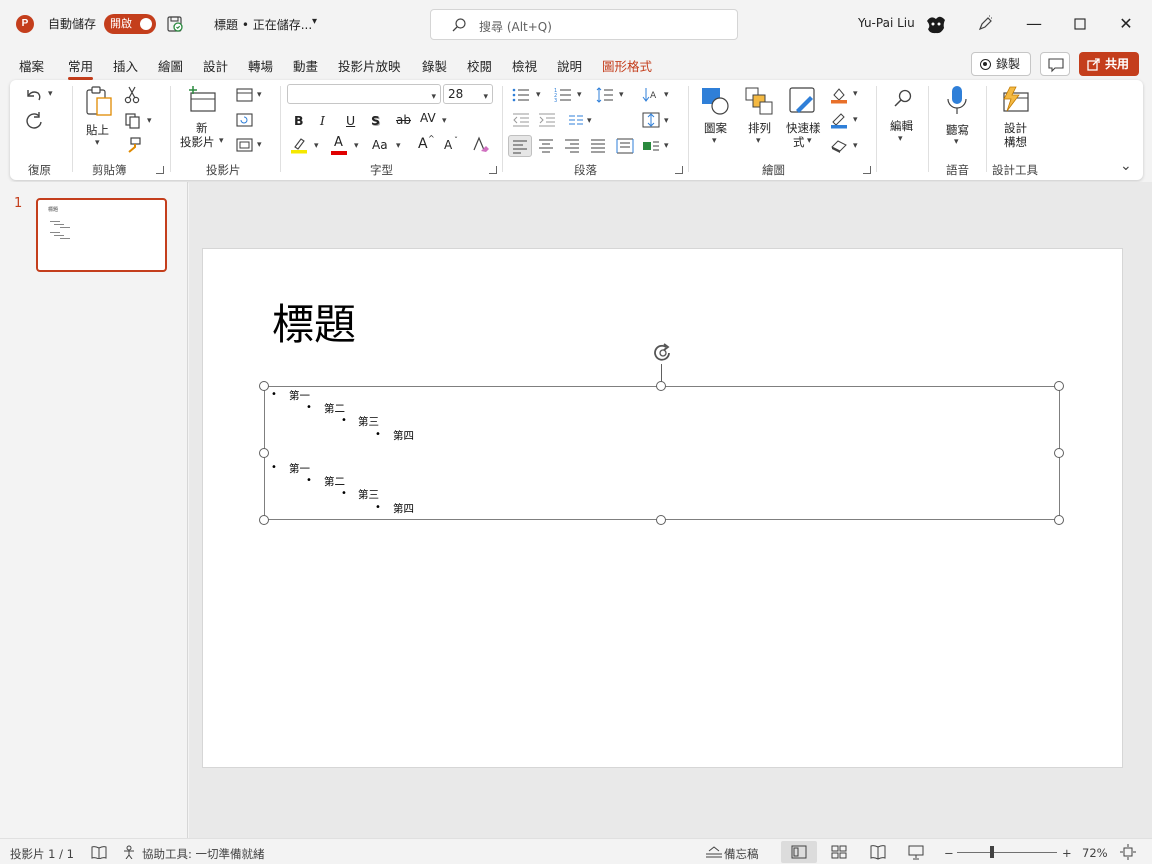  I want to click on shape-outline-icon, so click(839, 120).